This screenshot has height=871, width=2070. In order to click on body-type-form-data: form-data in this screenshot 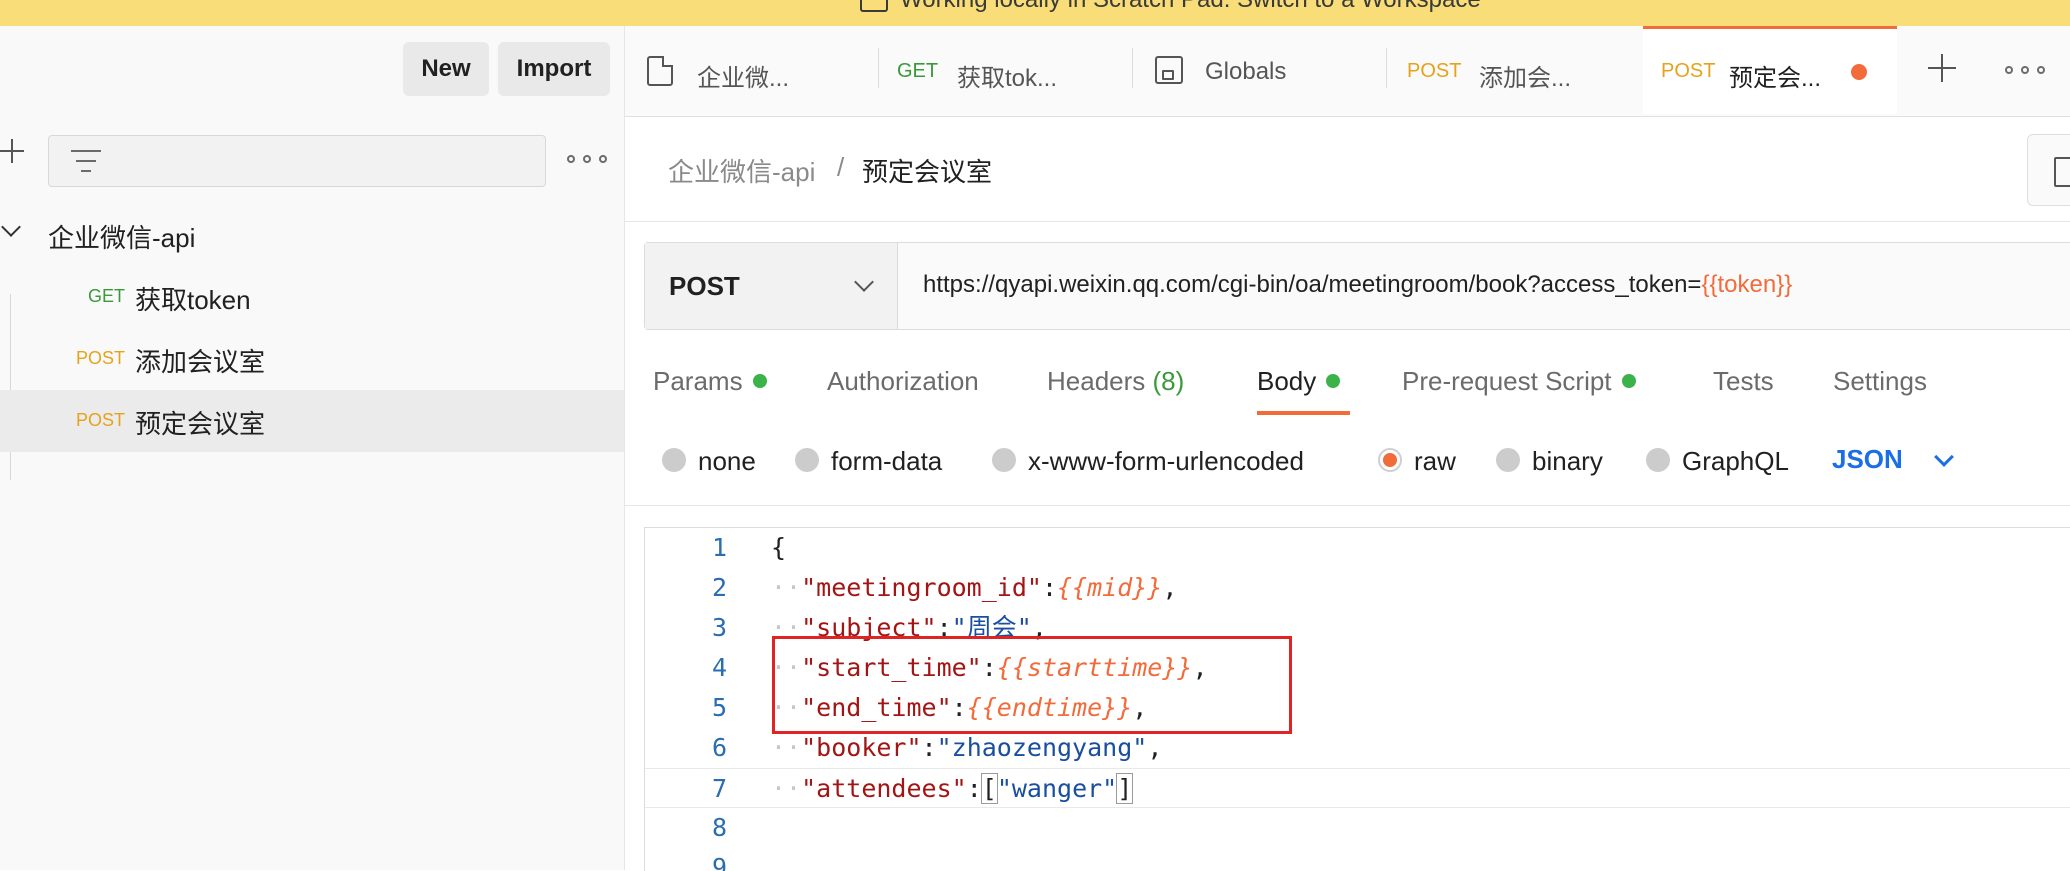, I will do `click(868, 462)`.